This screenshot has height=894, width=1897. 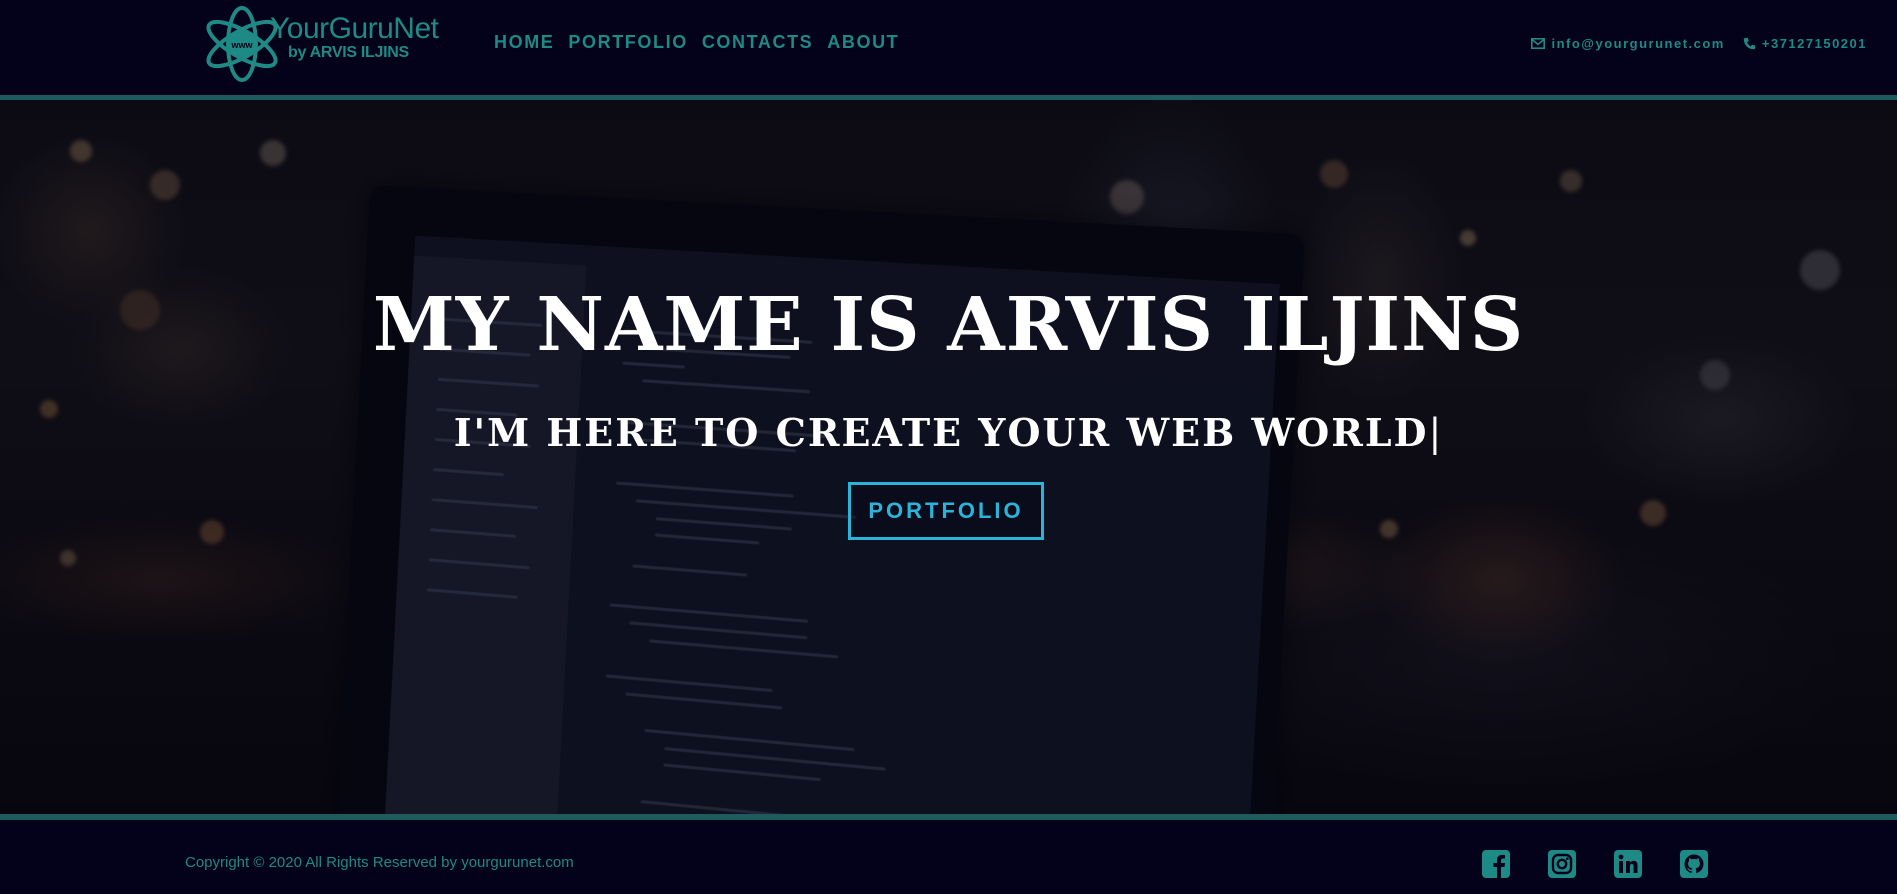 I want to click on phone-contact: +37127150201, so click(x=1805, y=43).